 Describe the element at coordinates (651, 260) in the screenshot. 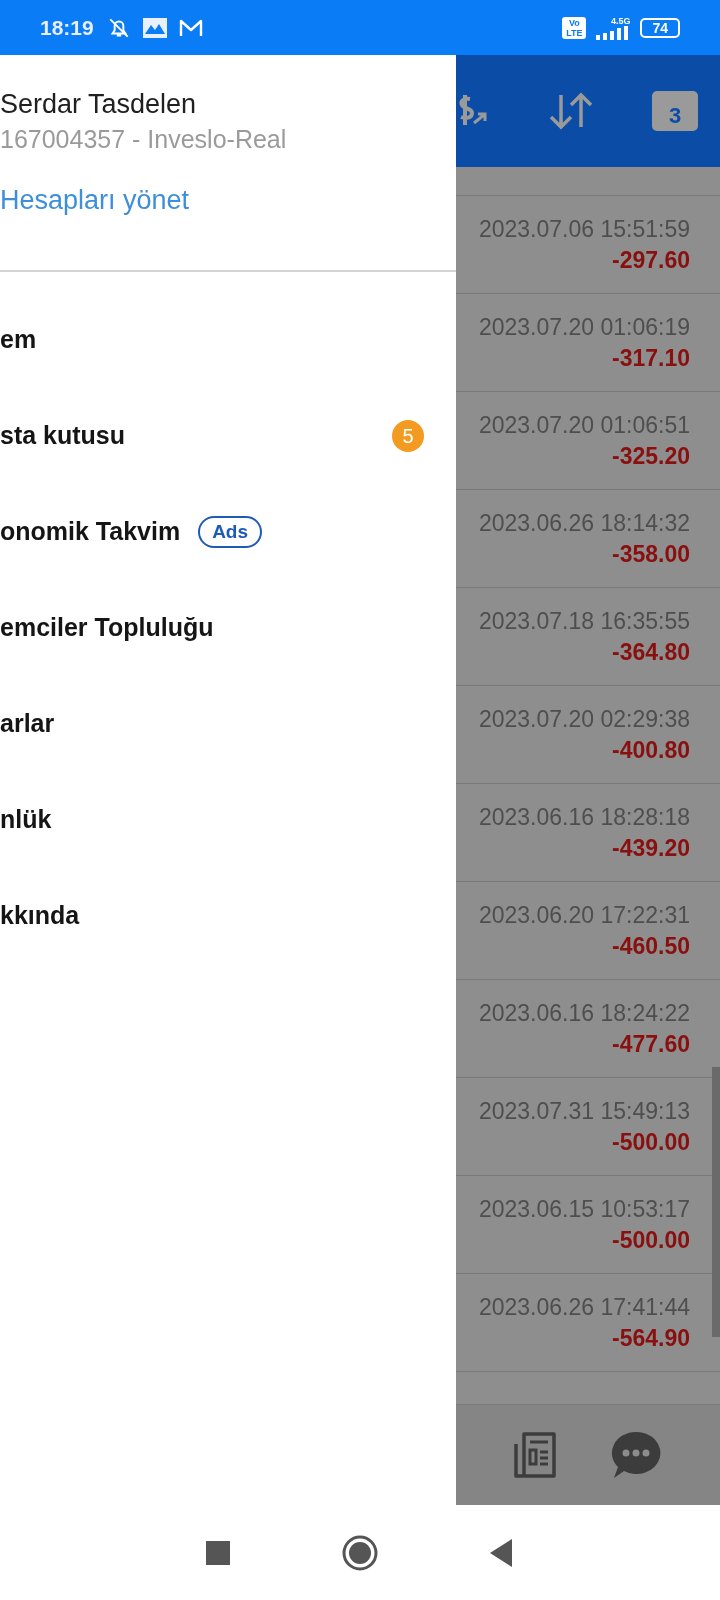

I see `trade-profit: -297.60` at that location.